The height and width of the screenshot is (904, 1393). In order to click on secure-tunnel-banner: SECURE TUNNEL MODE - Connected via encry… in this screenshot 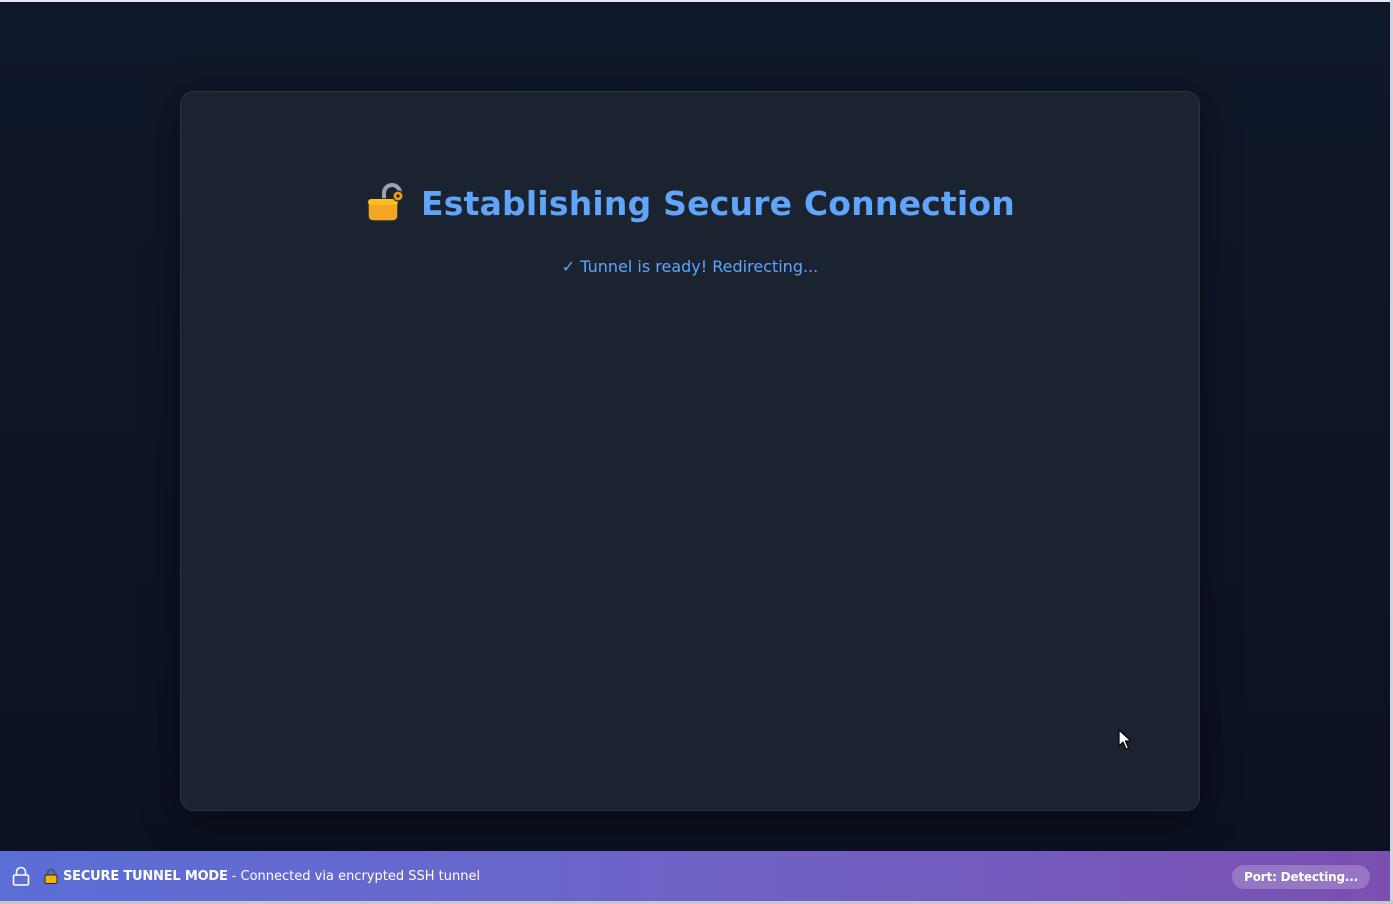, I will do `click(695, 876)`.